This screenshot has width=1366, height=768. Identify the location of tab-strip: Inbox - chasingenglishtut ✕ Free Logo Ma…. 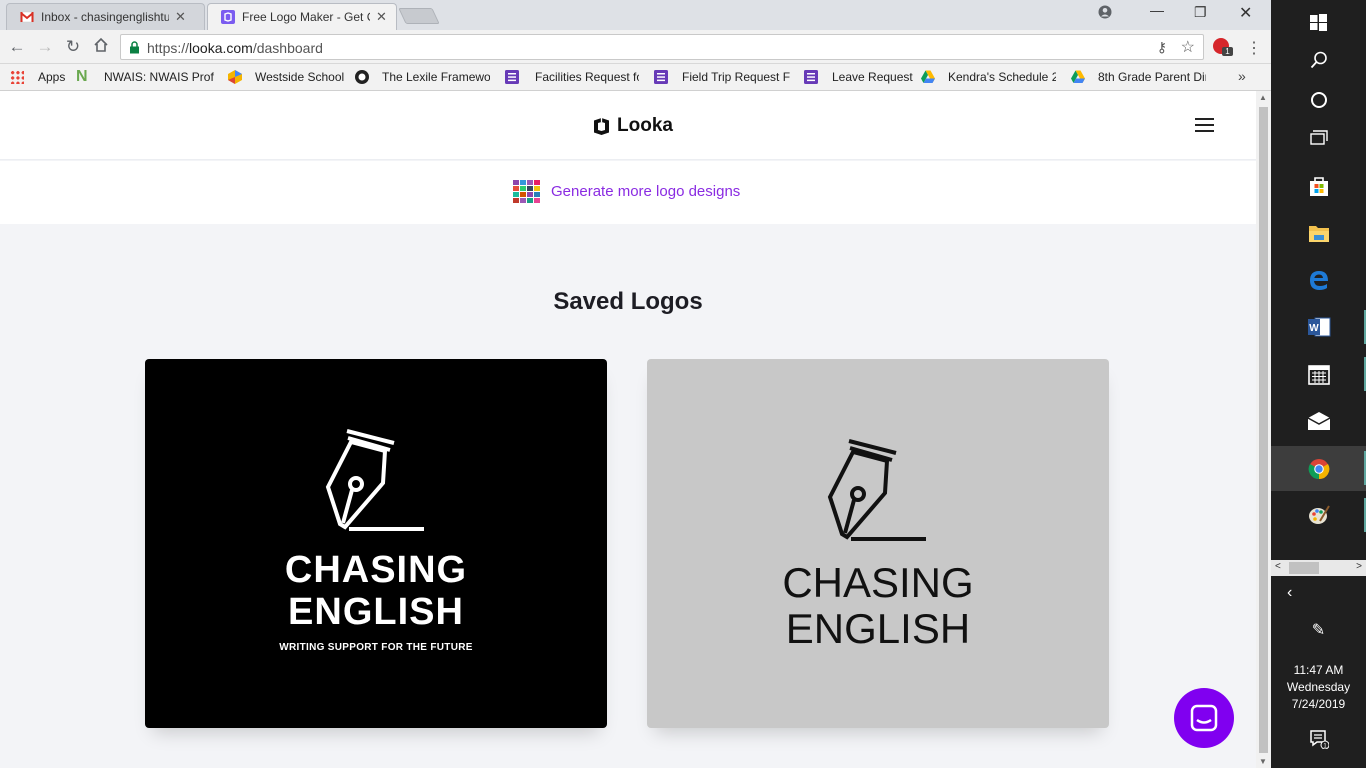
(635, 15).